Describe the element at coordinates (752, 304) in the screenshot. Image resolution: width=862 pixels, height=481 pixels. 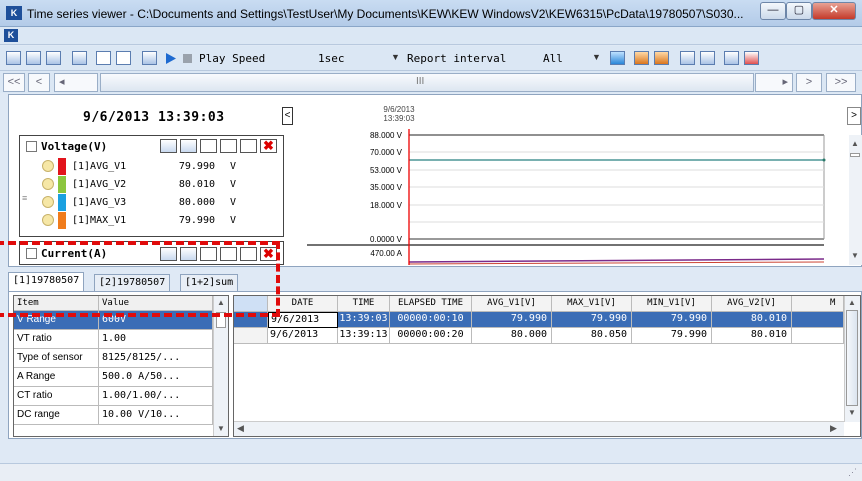
I see `column-header: AVG_V2[V]` at that location.